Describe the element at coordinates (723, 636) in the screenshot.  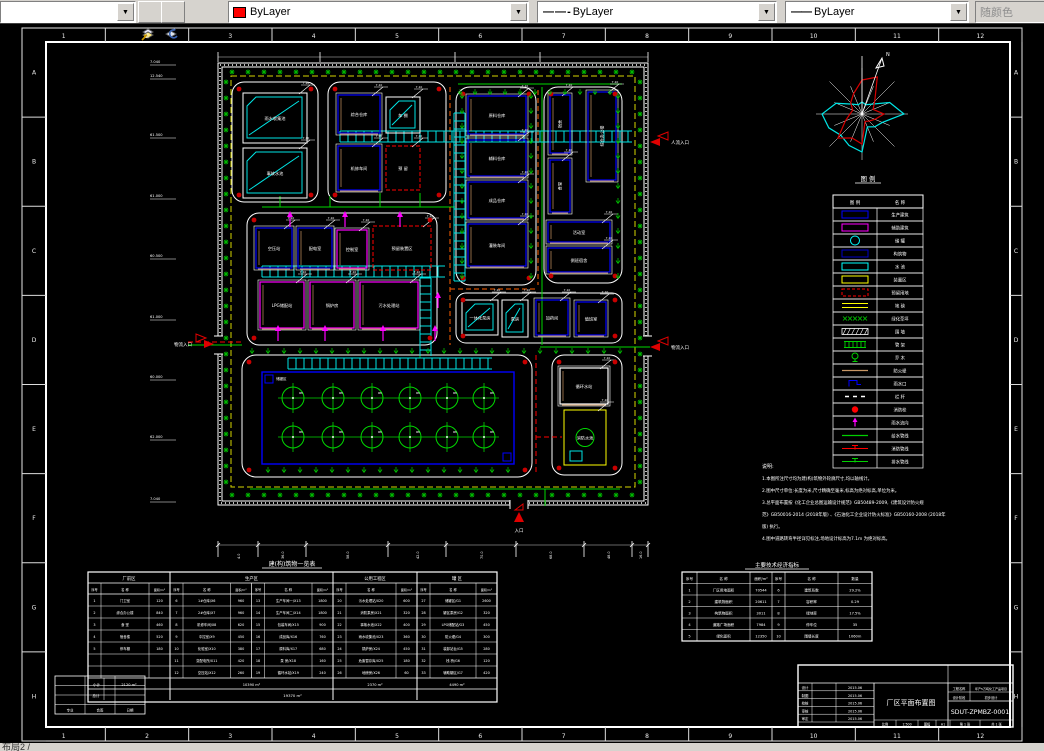
I see `svg-text: 绿化面积` at that location.